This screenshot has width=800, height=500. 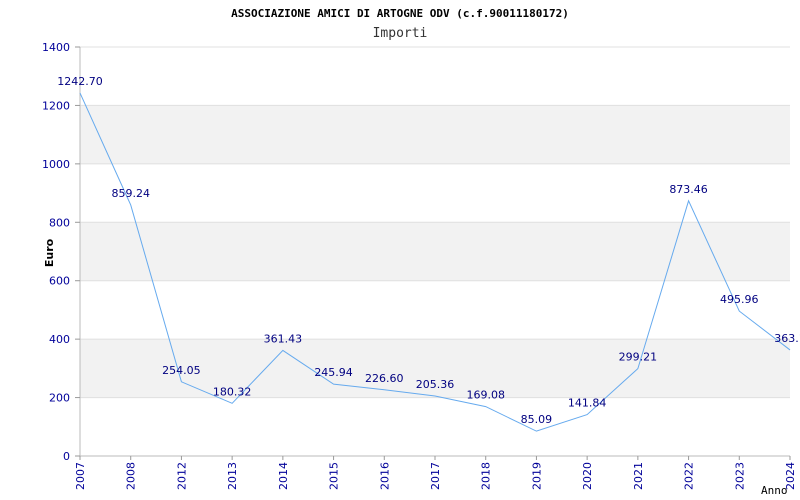 I want to click on data-label: 245.94, so click(x=333, y=372).